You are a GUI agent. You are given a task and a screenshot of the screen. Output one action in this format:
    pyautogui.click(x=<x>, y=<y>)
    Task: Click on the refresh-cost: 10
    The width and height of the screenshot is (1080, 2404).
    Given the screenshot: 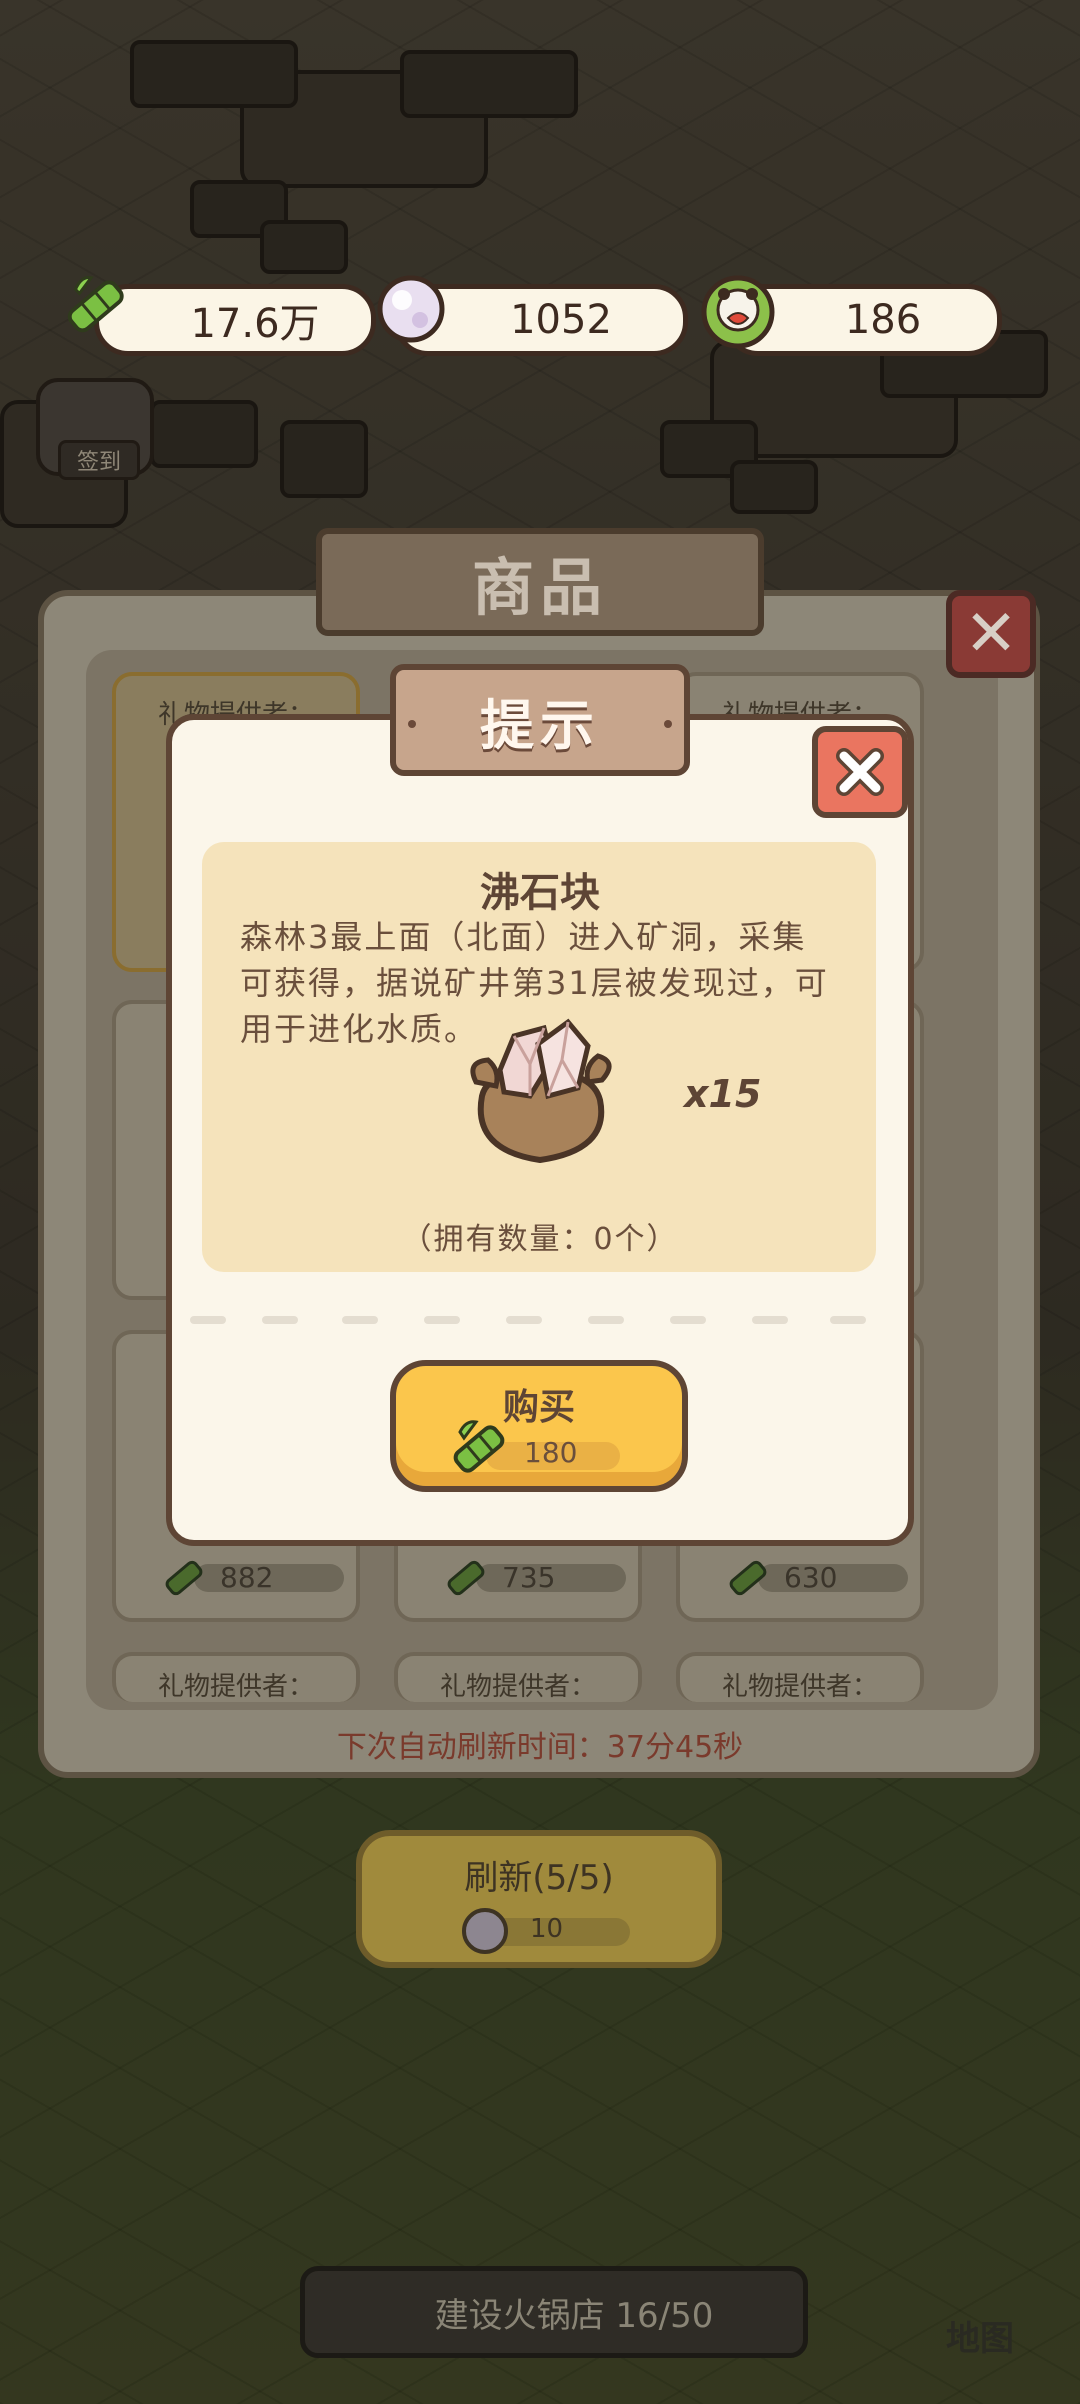 What is the action you would take?
    pyautogui.click(x=546, y=1931)
    